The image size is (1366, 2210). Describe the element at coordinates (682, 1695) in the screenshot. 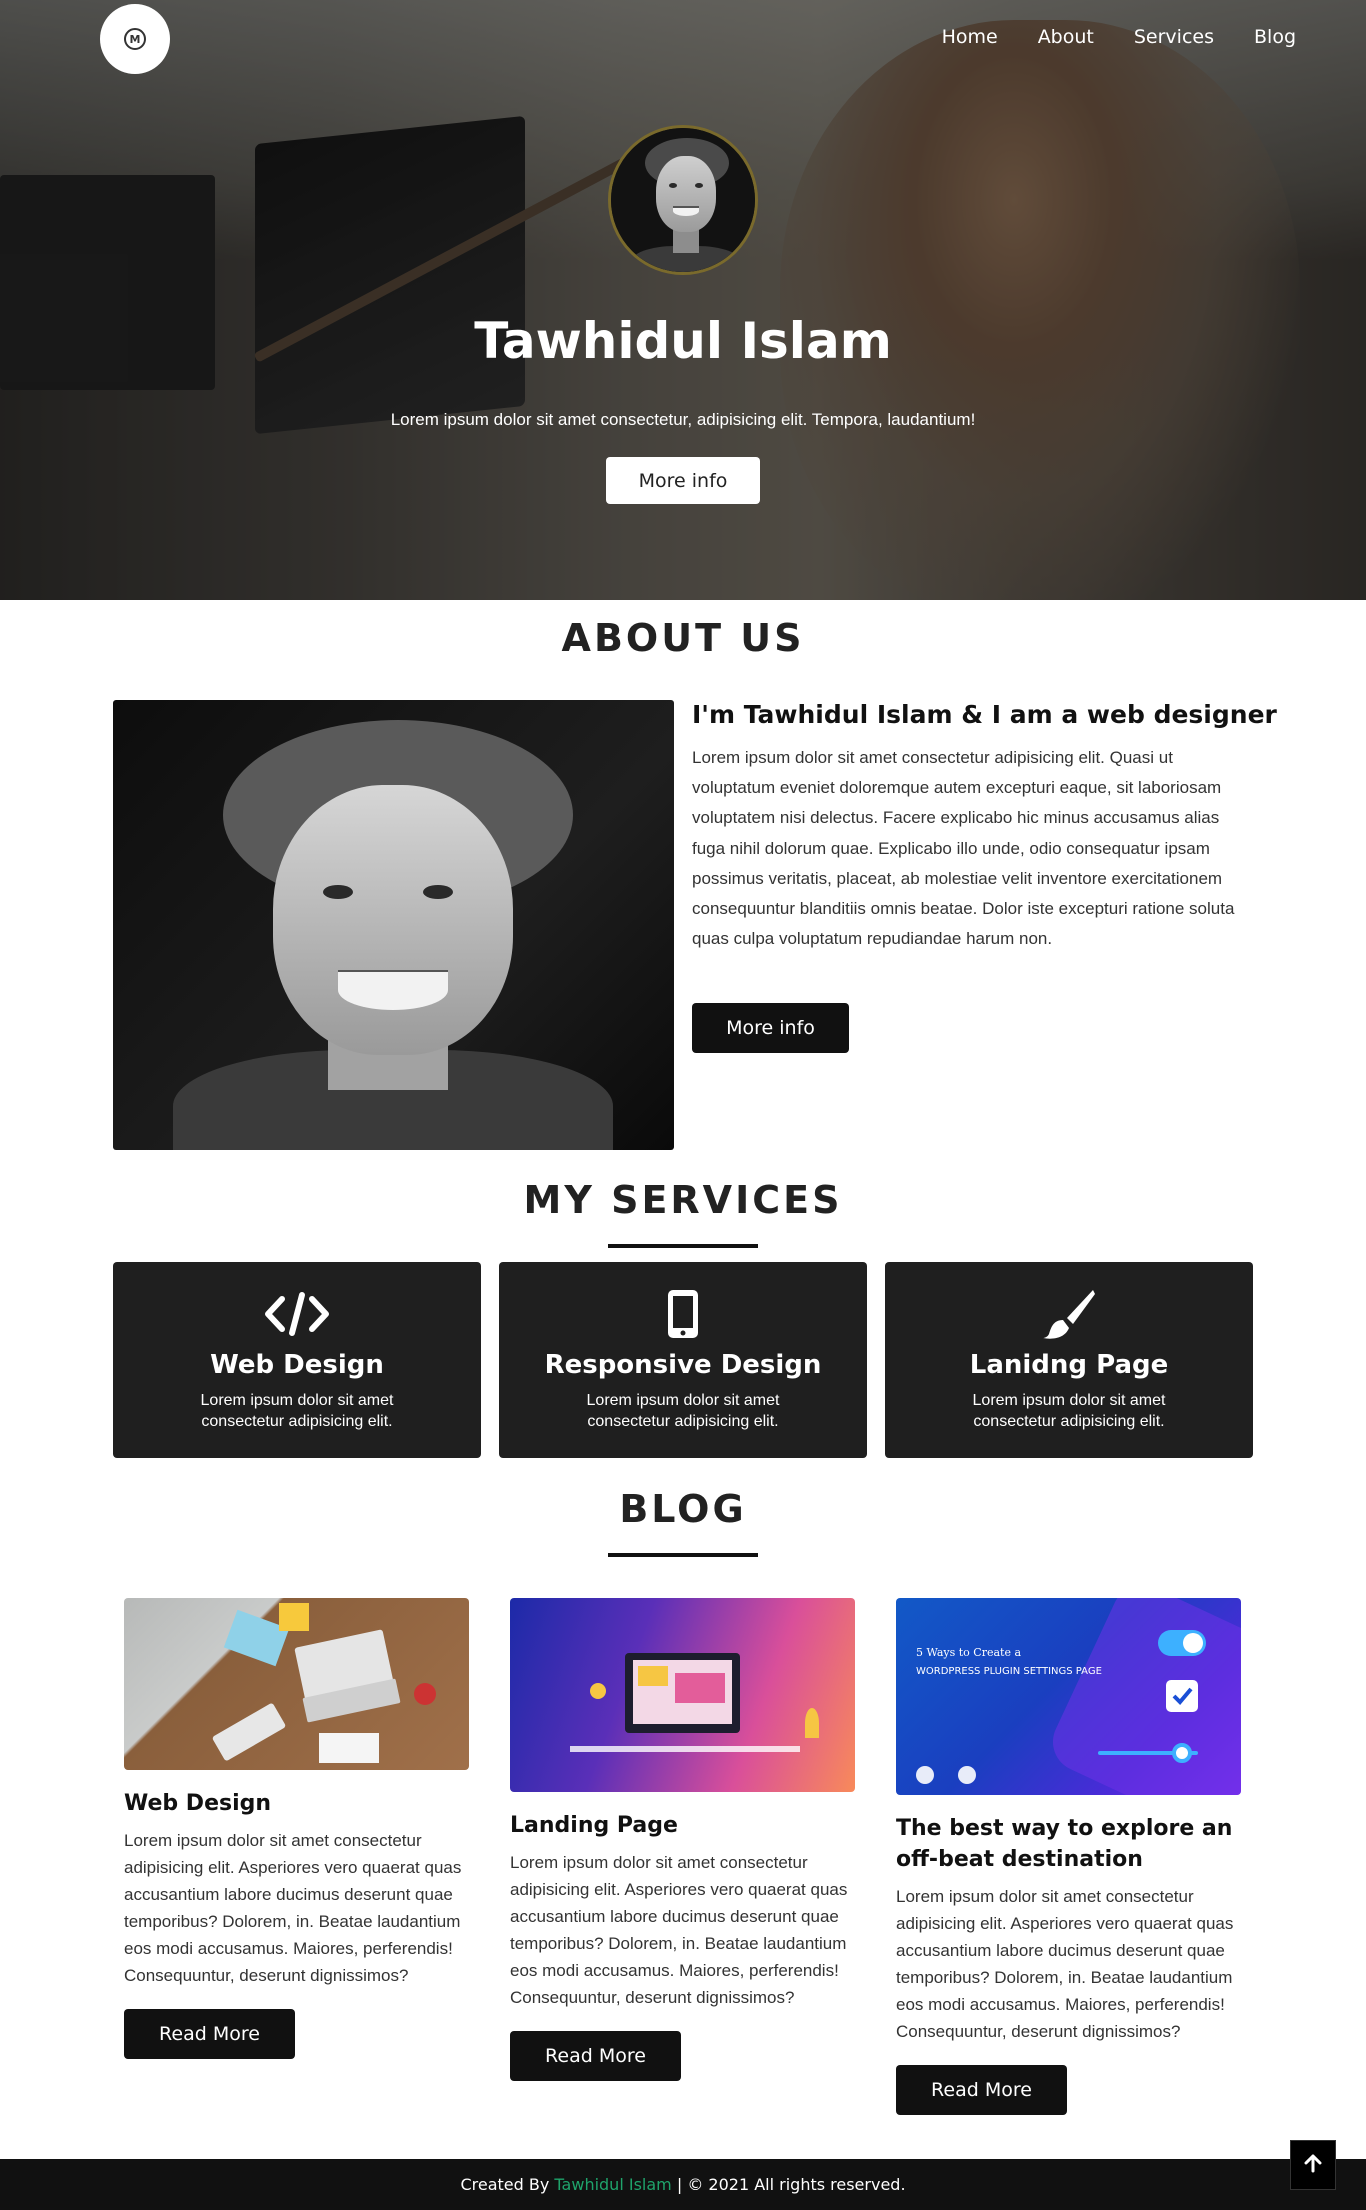

I see `blog-image-landing-page` at that location.